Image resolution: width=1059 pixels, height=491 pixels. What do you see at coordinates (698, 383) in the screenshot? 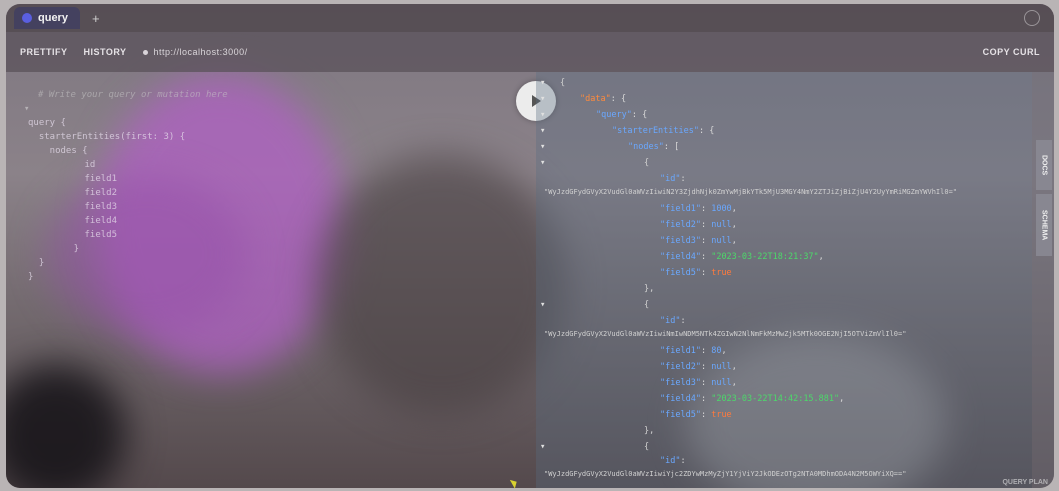
I see `node2-field3-row: "field3": null,` at bounding box center [698, 383].